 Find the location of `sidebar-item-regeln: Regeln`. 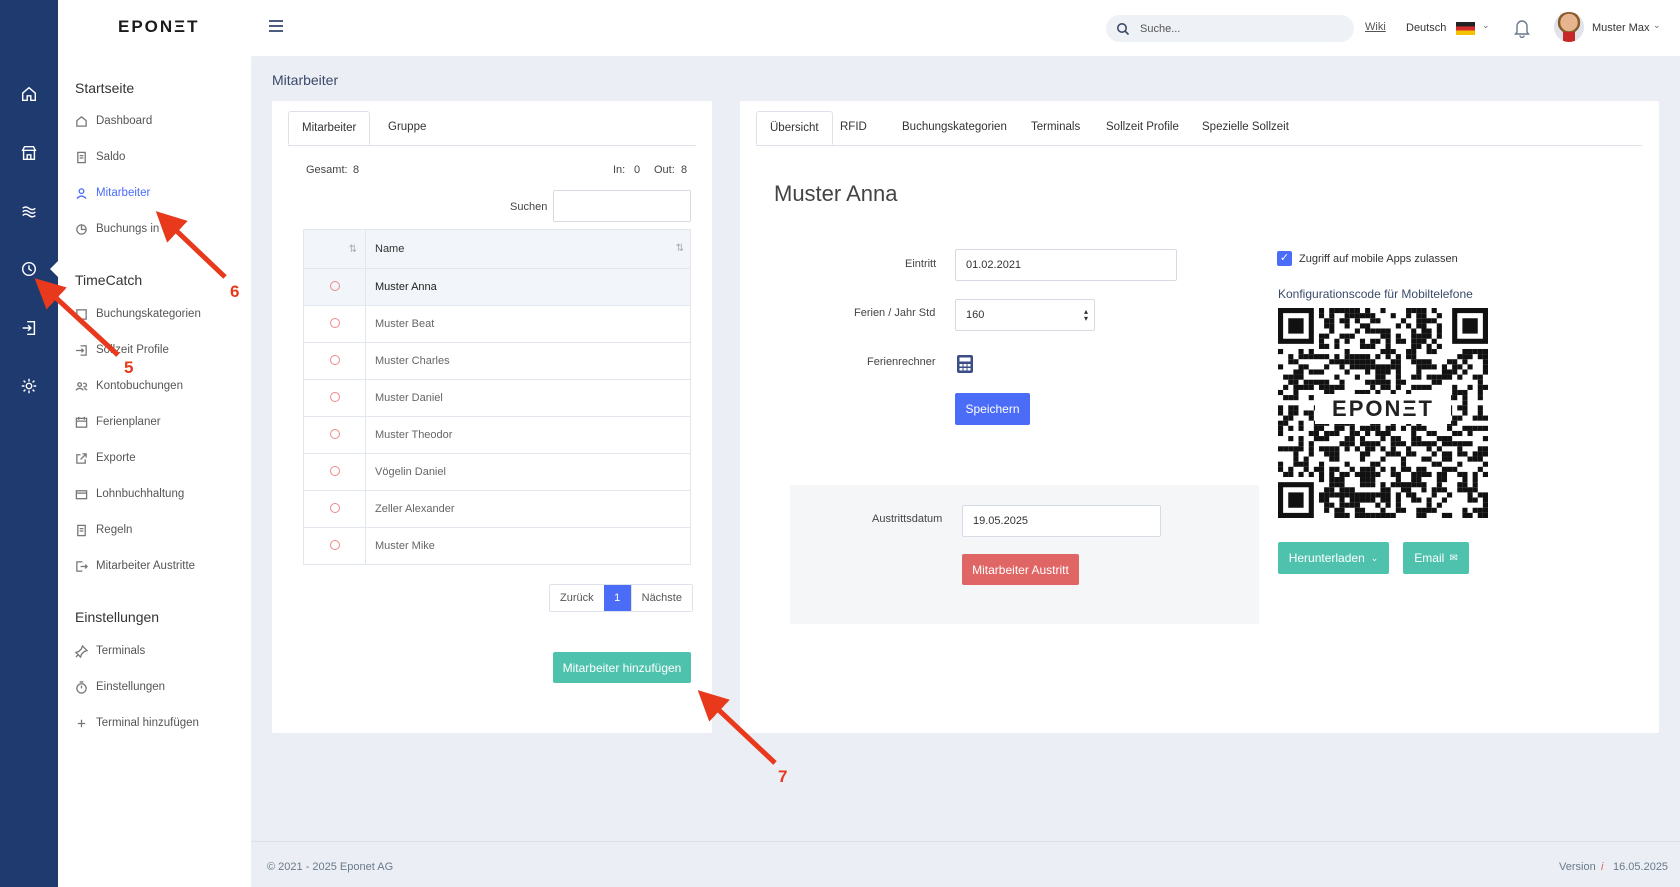

sidebar-item-regeln: Regeln is located at coordinates (103, 530).